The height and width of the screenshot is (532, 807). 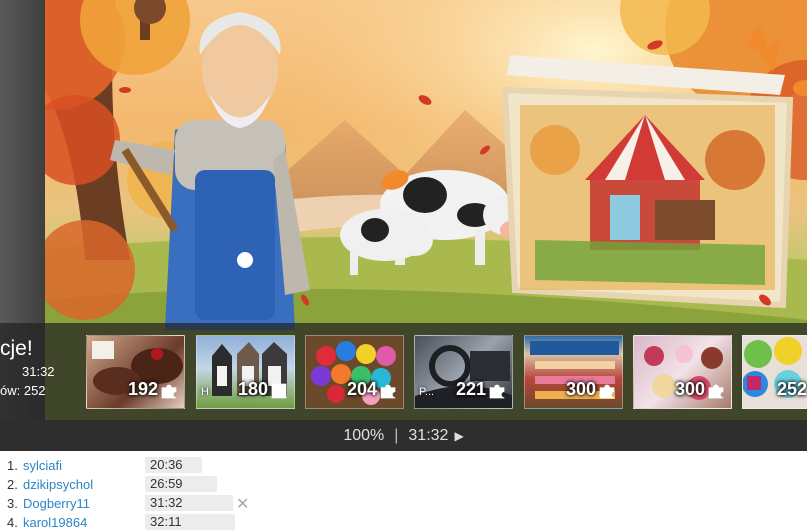 What do you see at coordinates (470, 389) in the screenshot?
I see `piece-count: 221` at bounding box center [470, 389].